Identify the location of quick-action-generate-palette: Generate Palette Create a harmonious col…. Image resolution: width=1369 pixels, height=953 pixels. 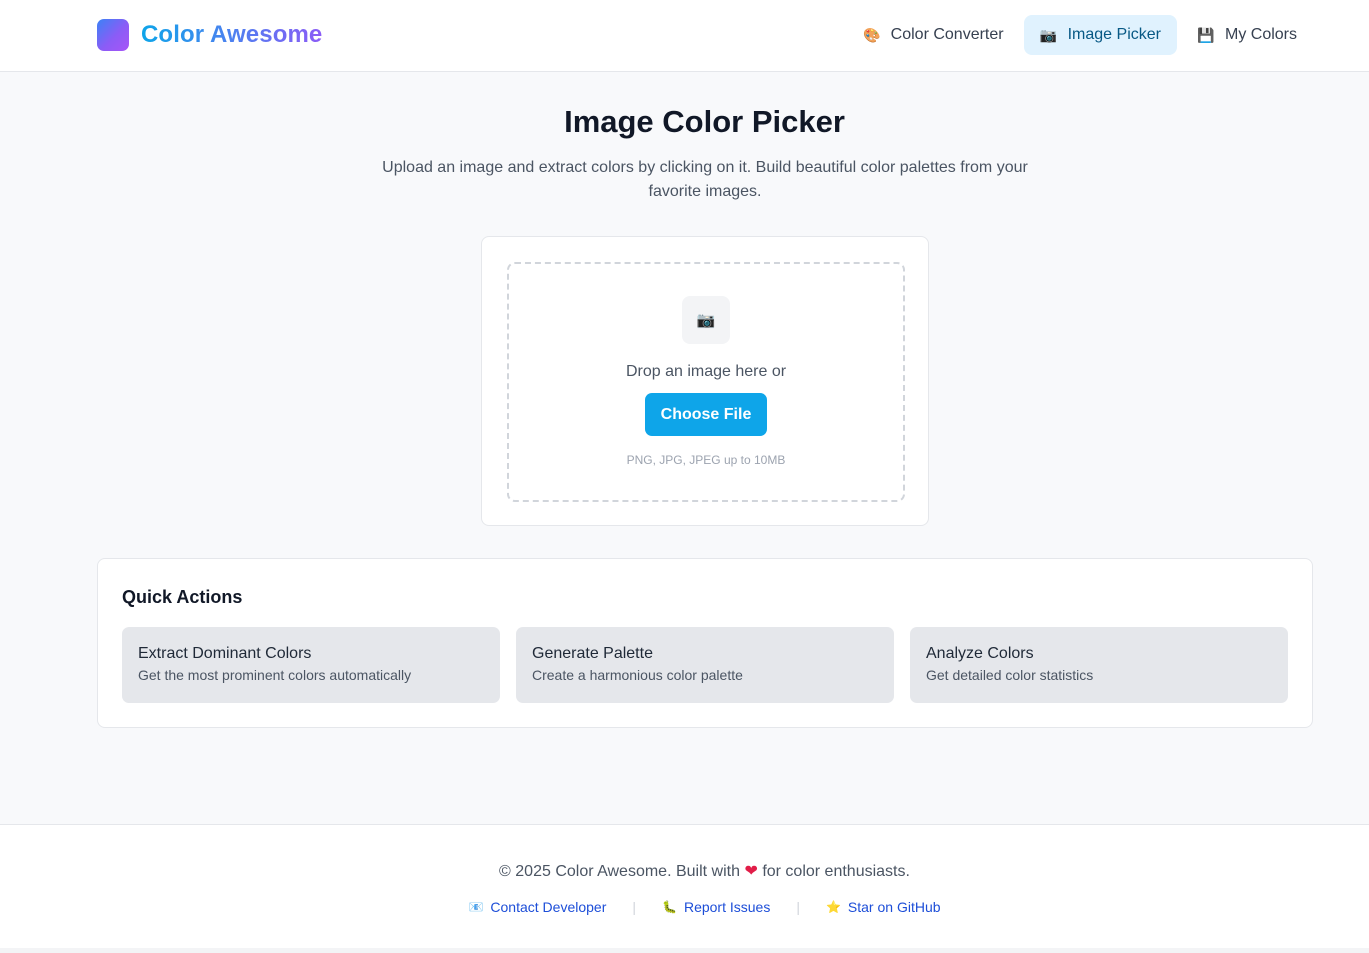
(705, 665).